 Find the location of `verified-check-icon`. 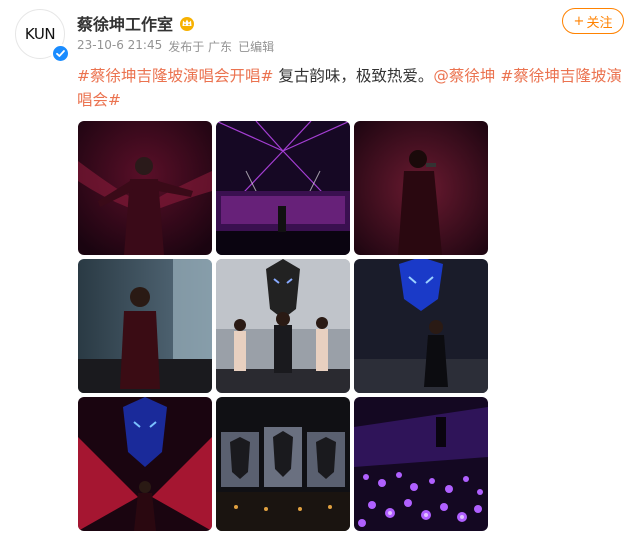

verified-check-icon is located at coordinates (60, 53).